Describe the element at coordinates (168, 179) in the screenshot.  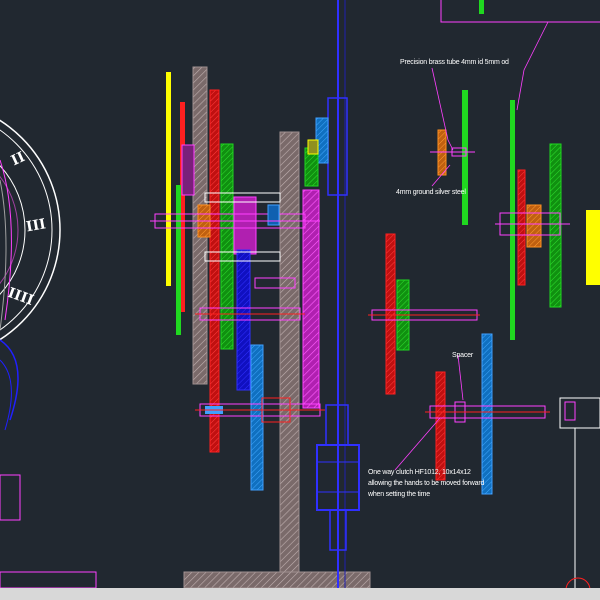
I see `yellow-wheel` at that location.